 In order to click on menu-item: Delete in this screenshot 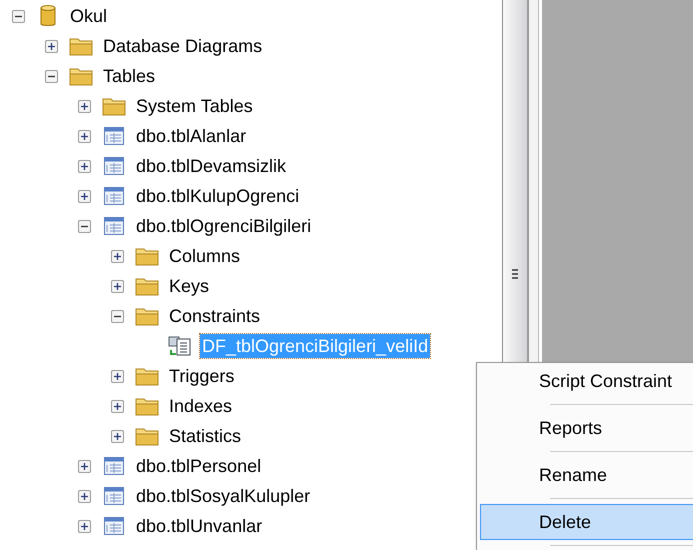, I will do `click(586, 522)`.